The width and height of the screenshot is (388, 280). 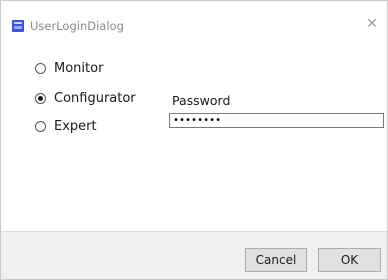 What do you see at coordinates (95, 98) in the screenshot?
I see `radio-label-configurator: Configurator` at bounding box center [95, 98].